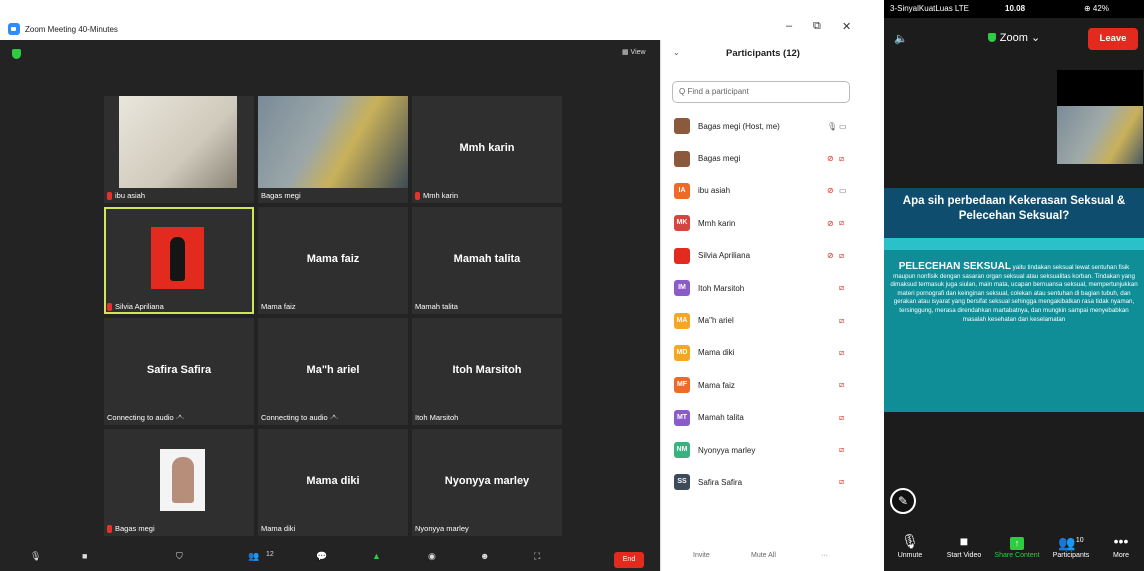  I want to click on more-options-button: ···, so click(824, 555).